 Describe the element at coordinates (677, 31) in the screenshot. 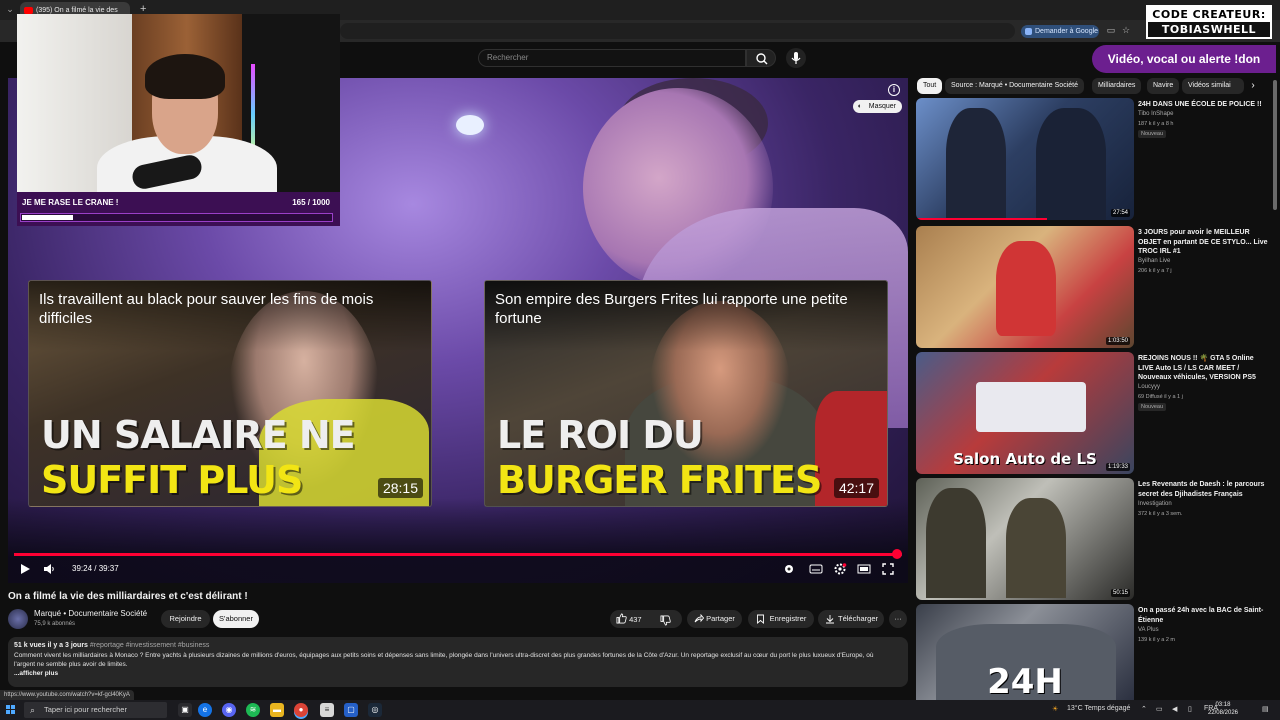

I see `url-field` at that location.